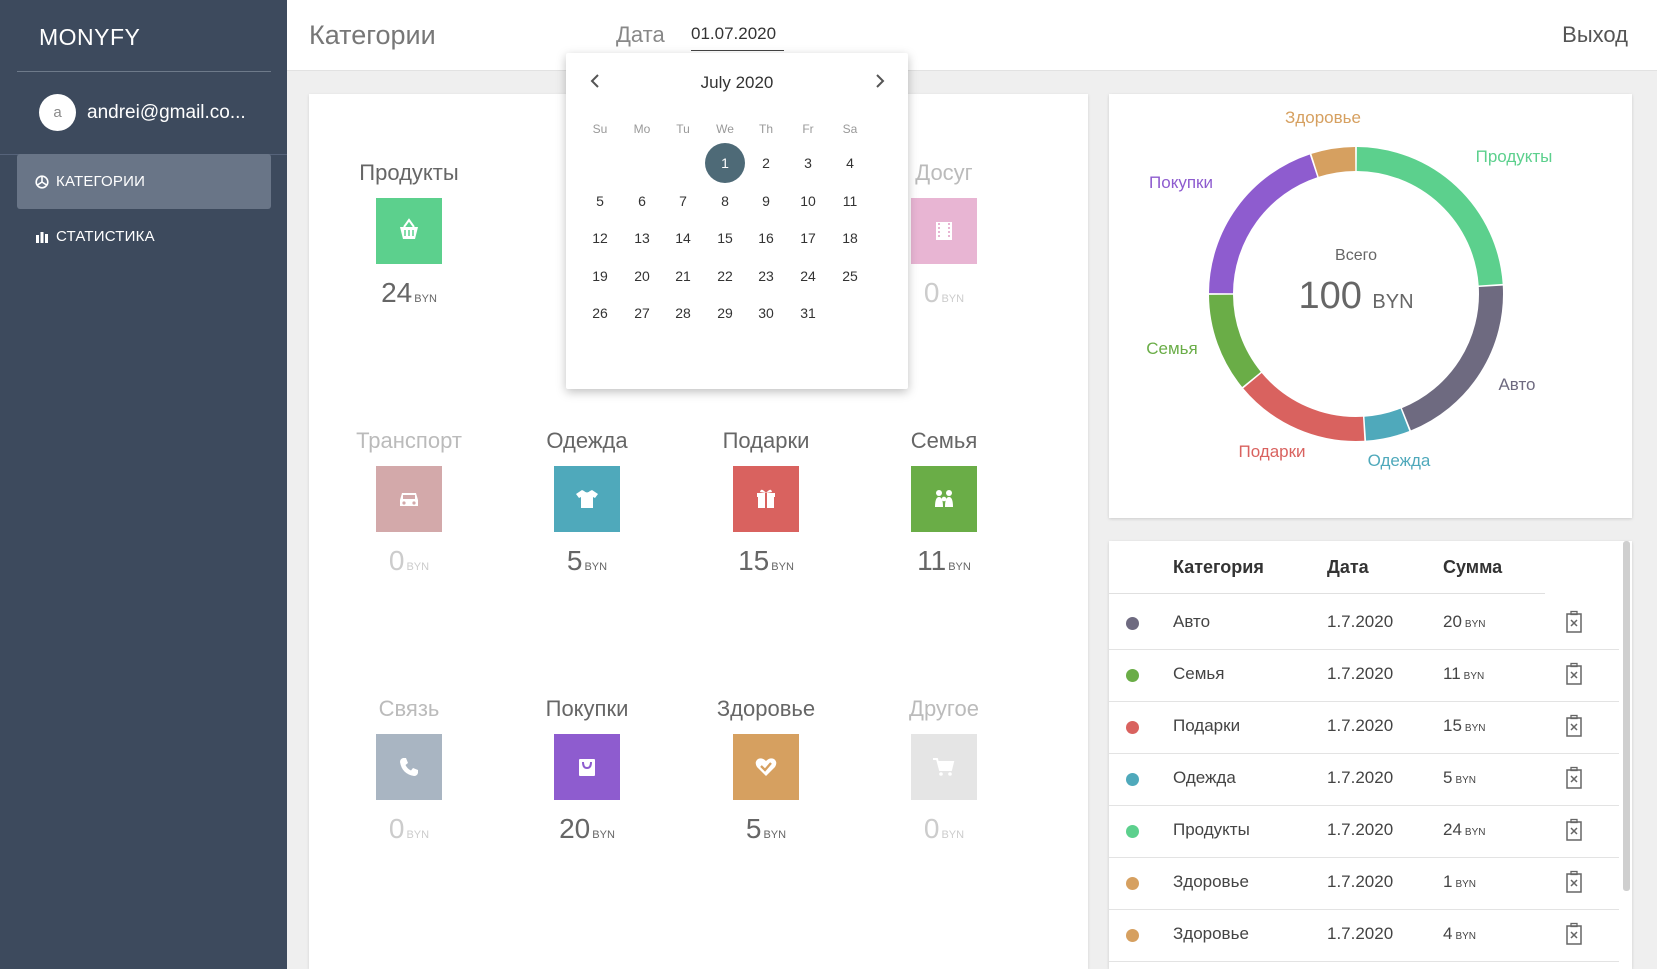 This screenshot has height=969, width=1657. I want to click on sidebar-item-statistics: СТАТИСТИКА, so click(144, 236).